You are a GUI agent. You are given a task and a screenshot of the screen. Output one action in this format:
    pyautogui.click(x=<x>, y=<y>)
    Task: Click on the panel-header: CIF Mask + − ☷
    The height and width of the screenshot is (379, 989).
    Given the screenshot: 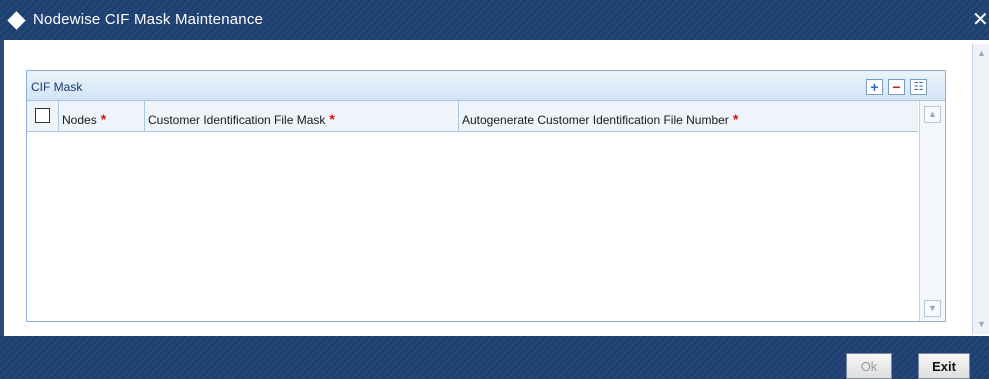 What is the action you would take?
    pyautogui.click(x=486, y=86)
    